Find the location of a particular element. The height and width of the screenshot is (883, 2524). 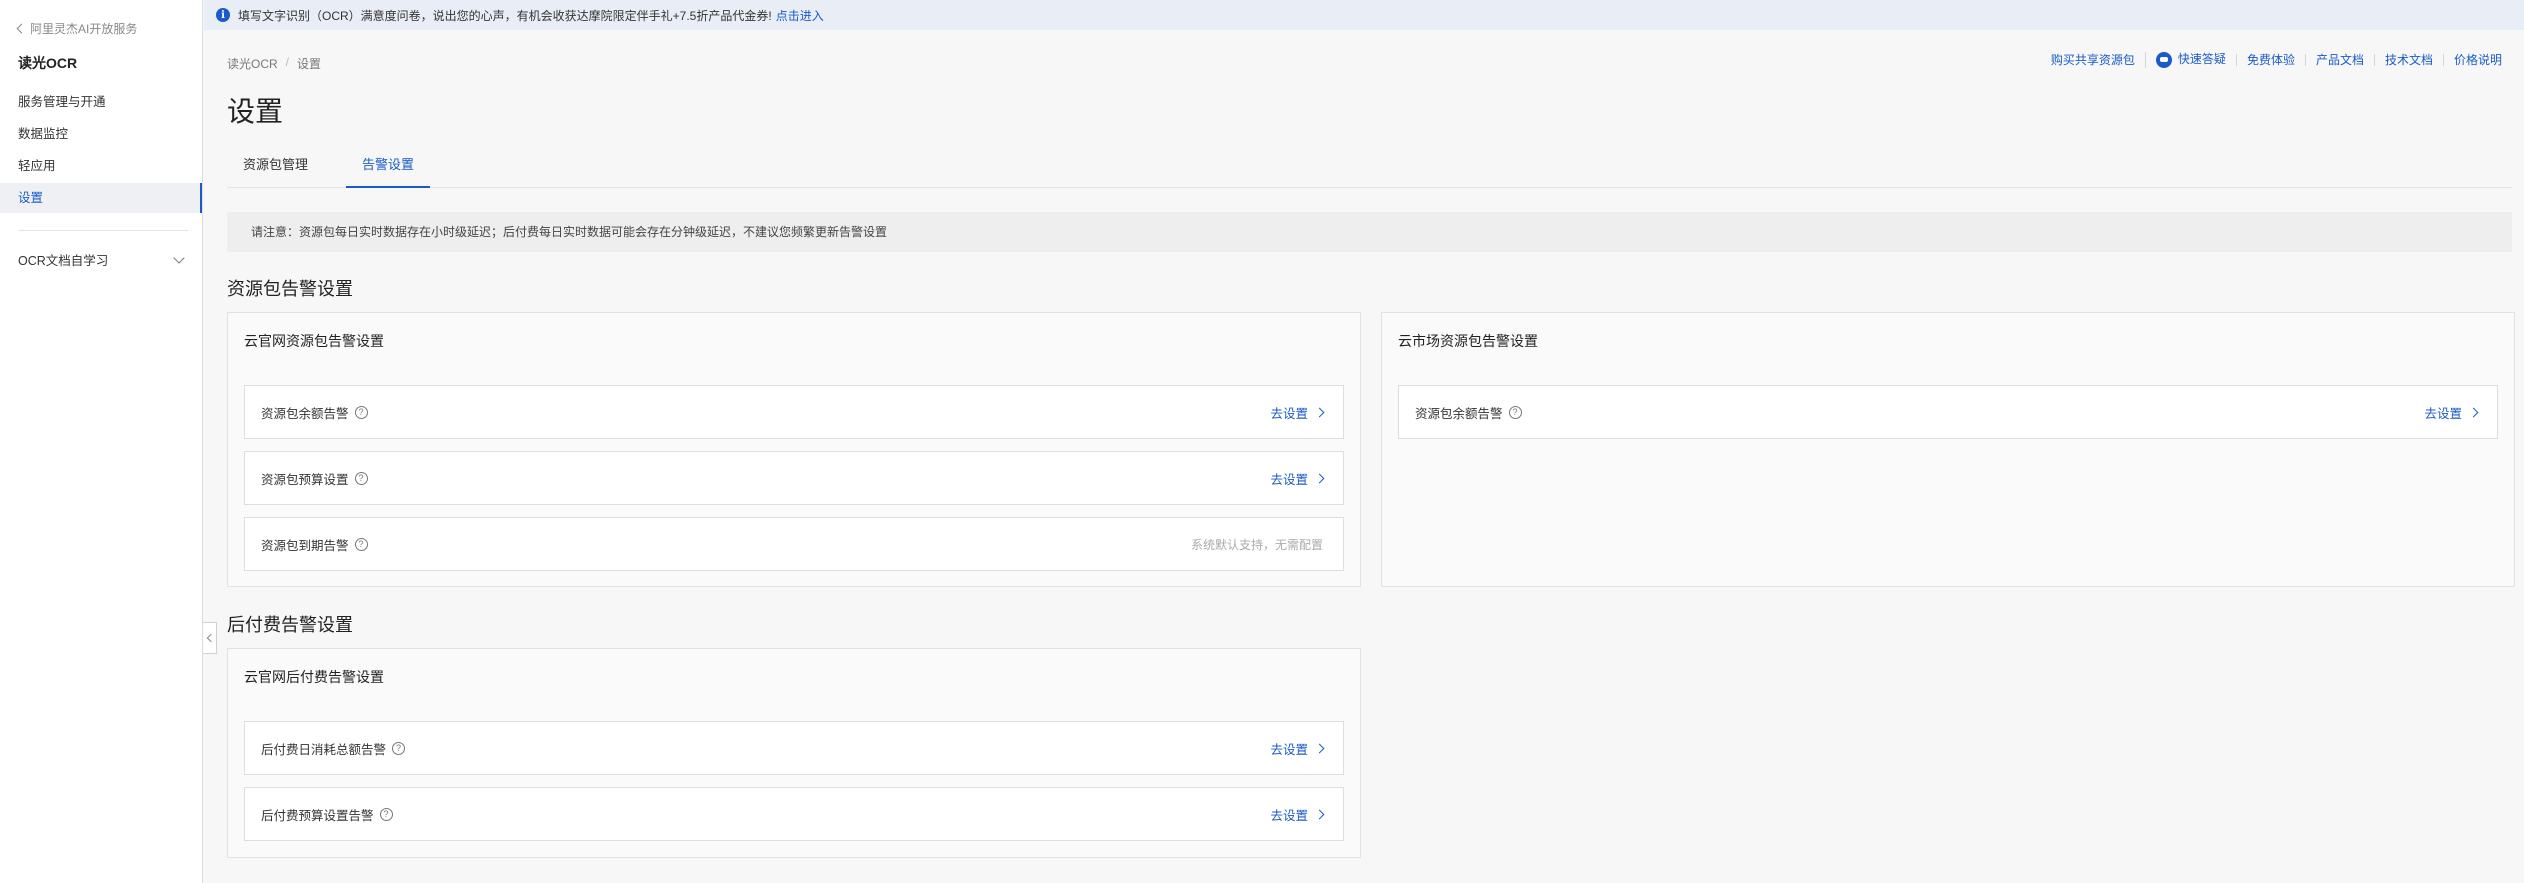

back-link: 阿里灵杰AI开放服务 is located at coordinates (77, 28).